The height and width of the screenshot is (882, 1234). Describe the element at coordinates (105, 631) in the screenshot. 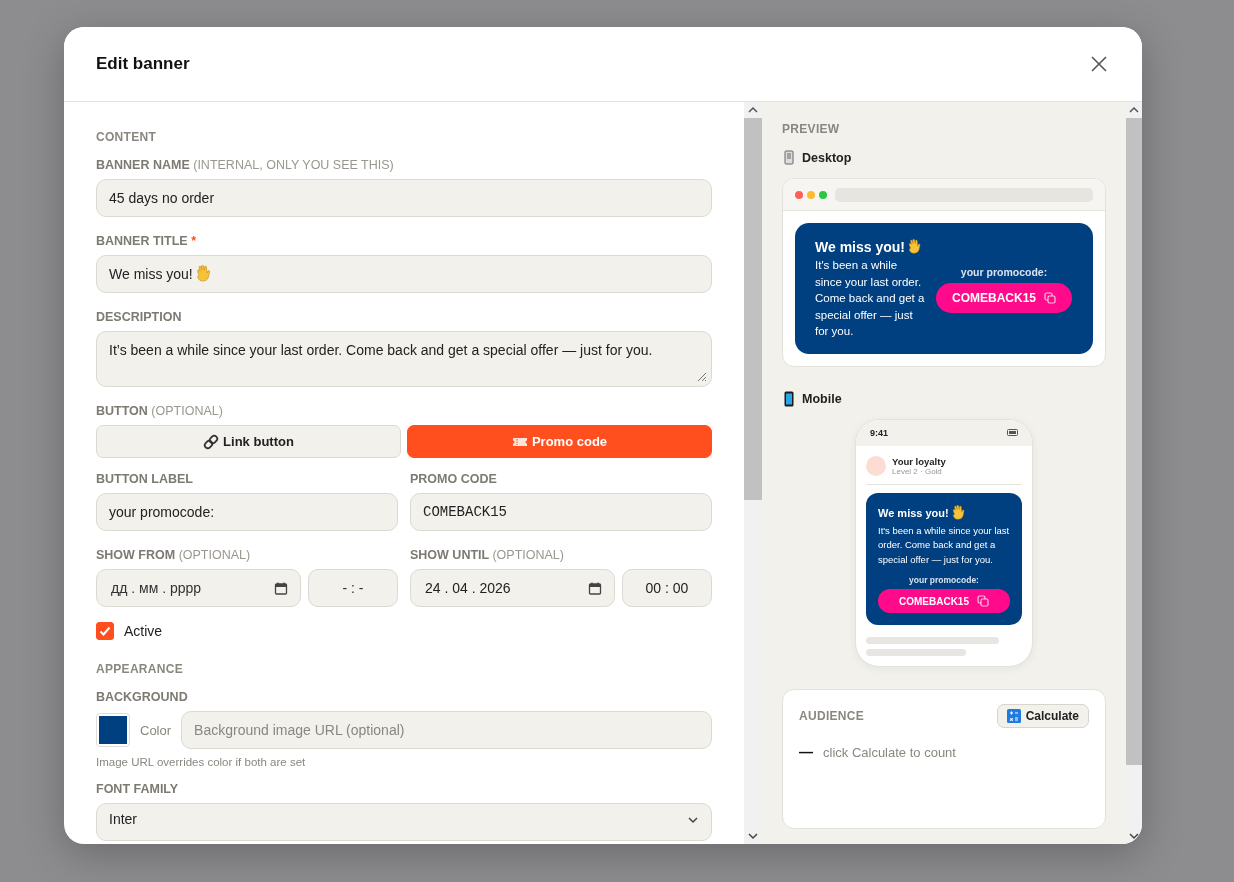

I see `checkbox` at that location.